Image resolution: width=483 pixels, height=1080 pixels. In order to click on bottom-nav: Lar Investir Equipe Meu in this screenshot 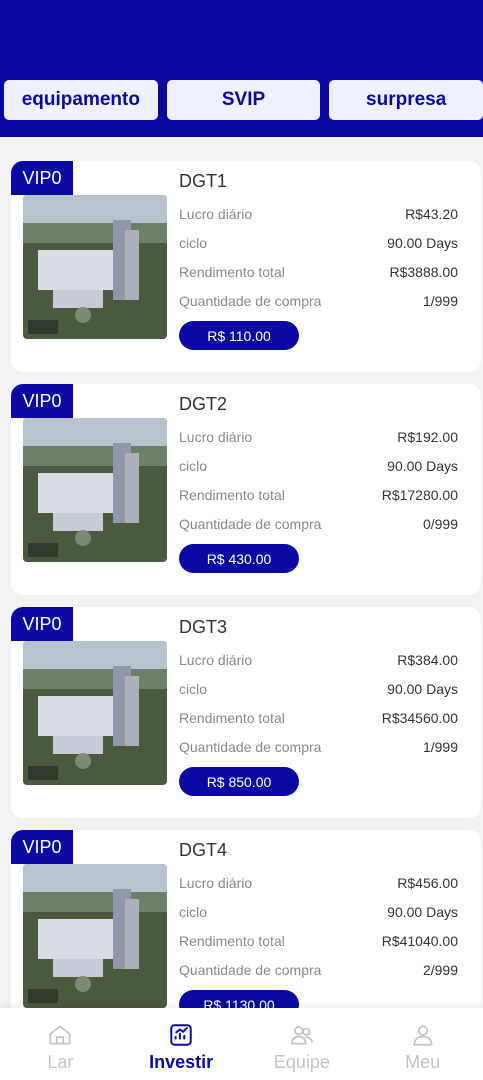, I will do `click(241, 1044)`.